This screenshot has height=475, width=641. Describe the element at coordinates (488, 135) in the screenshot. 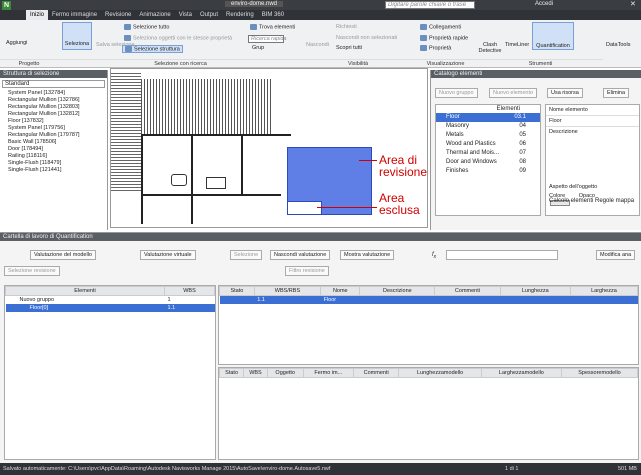

I see `catalog-item: Metals 05` at that location.